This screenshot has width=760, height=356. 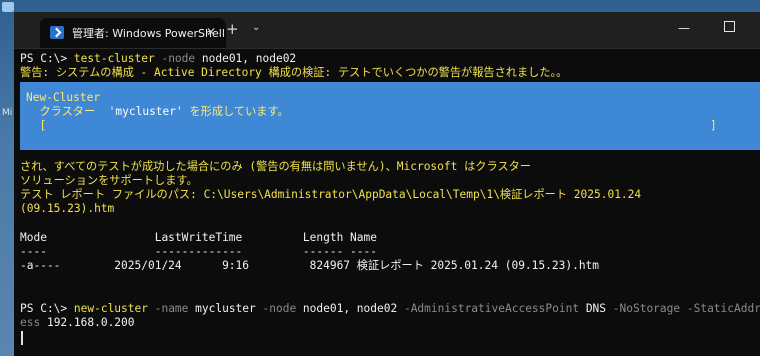 I want to click on text-cursor, so click(x=22, y=338).